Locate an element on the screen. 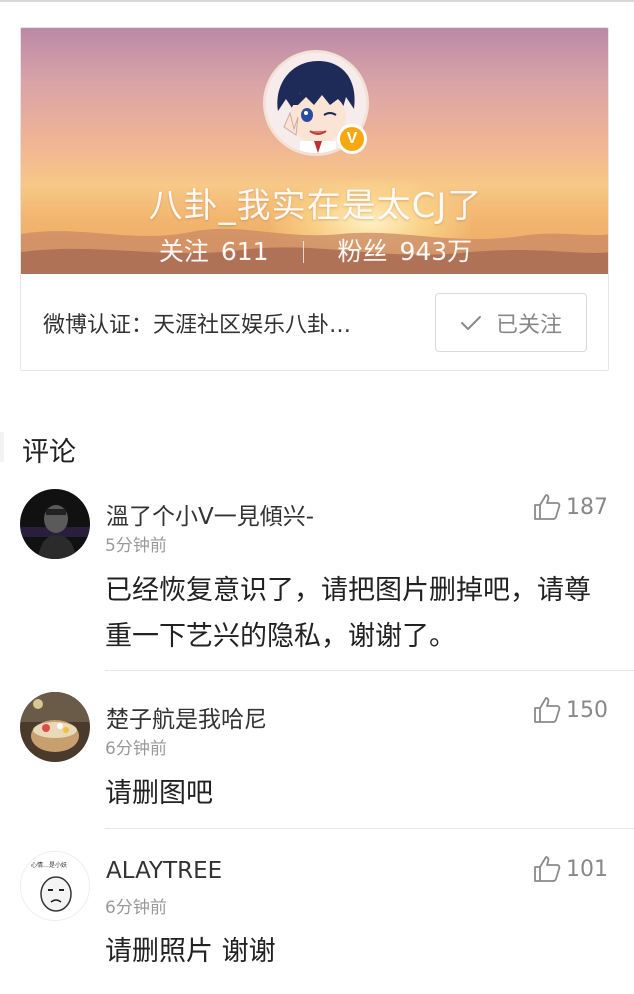 The image size is (634, 994). following-label: 关注 is located at coordinates (183, 251).